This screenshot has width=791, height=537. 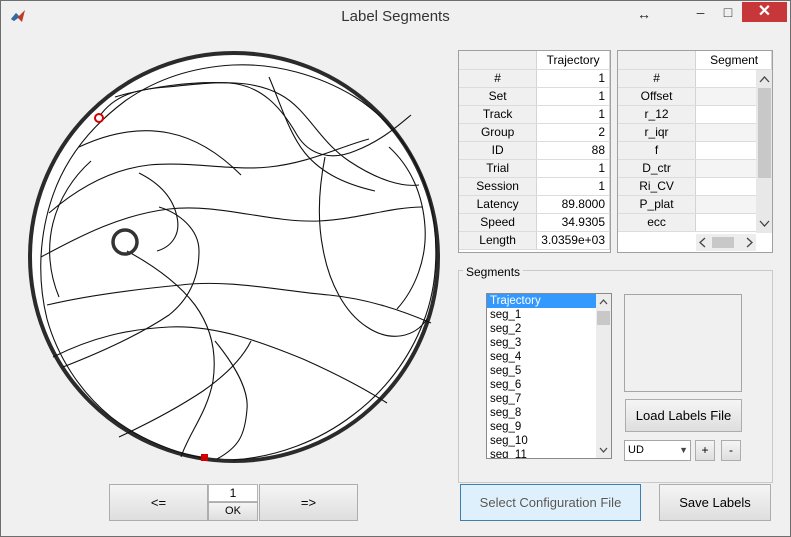 I want to click on row-label: Session, so click(x=498, y=186).